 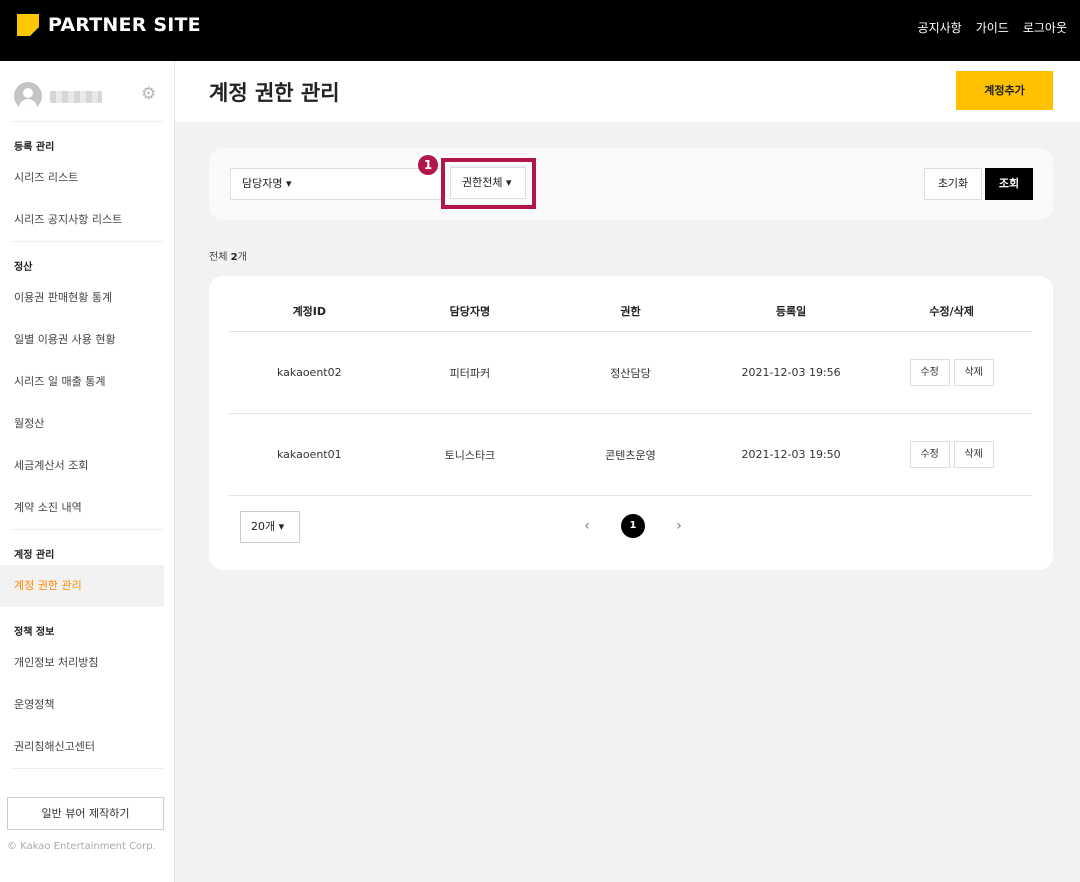 What do you see at coordinates (87, 220) in the screenshot?
I see `sidebar-item-series-notice-list: 시리즈 공지사항 리스트` at bounding box center [87, 220].